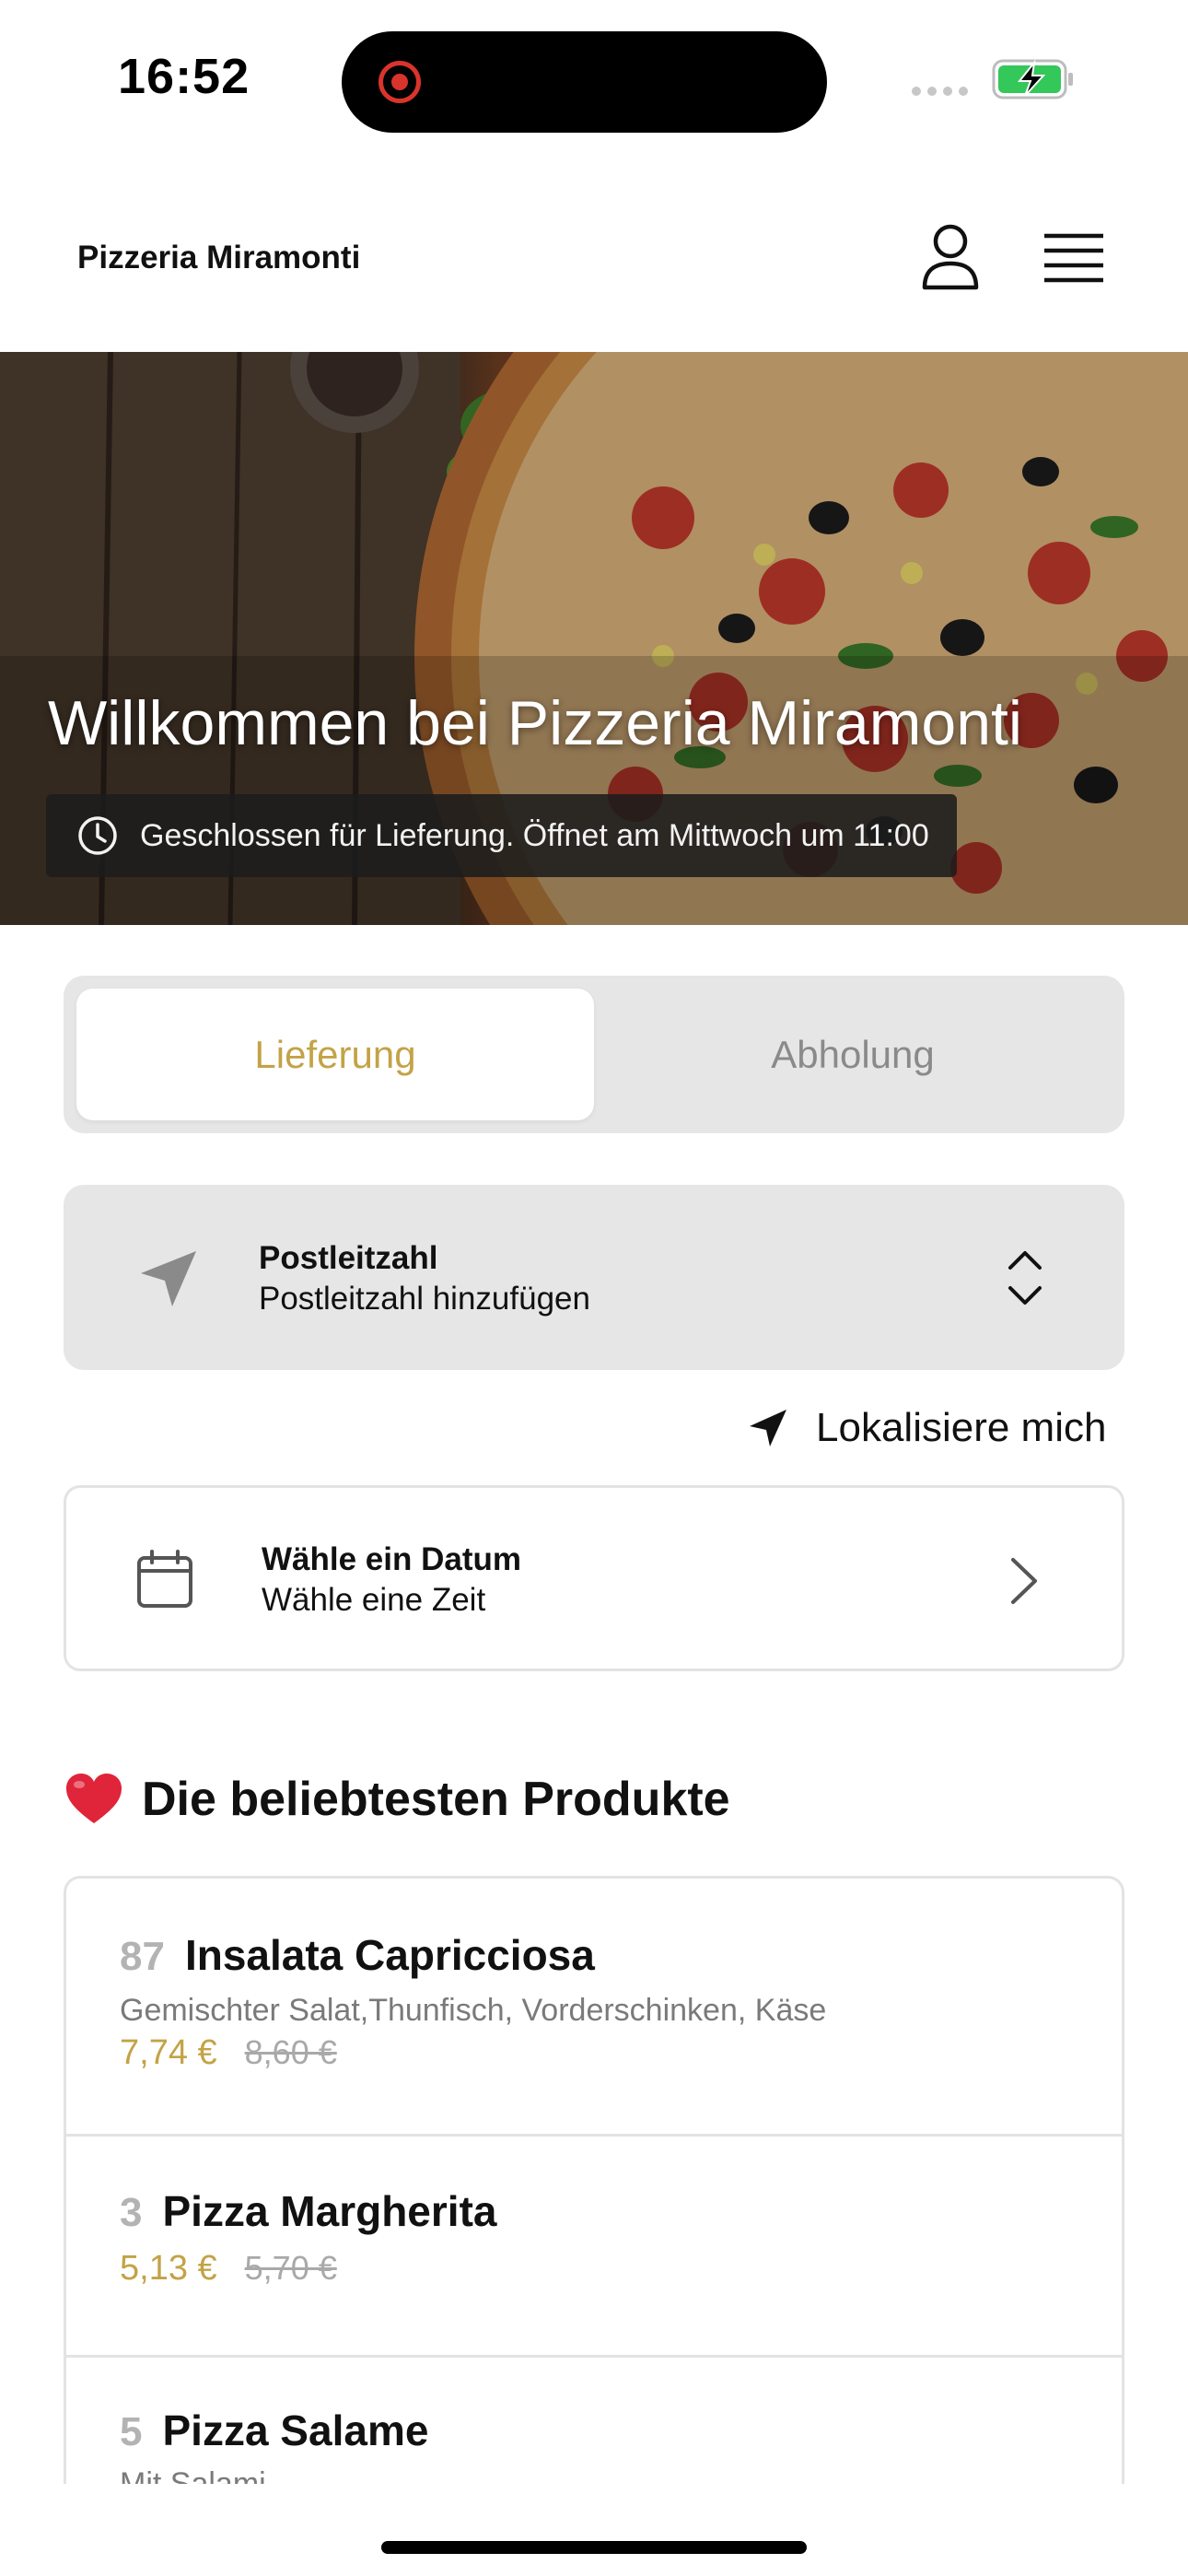  What do you see at coordinates (594, 1578) in the screenshot?
I see `date-time-selector: Wähle ein Datum Wähle eine Zeit` at bounding box center [594, 1578].